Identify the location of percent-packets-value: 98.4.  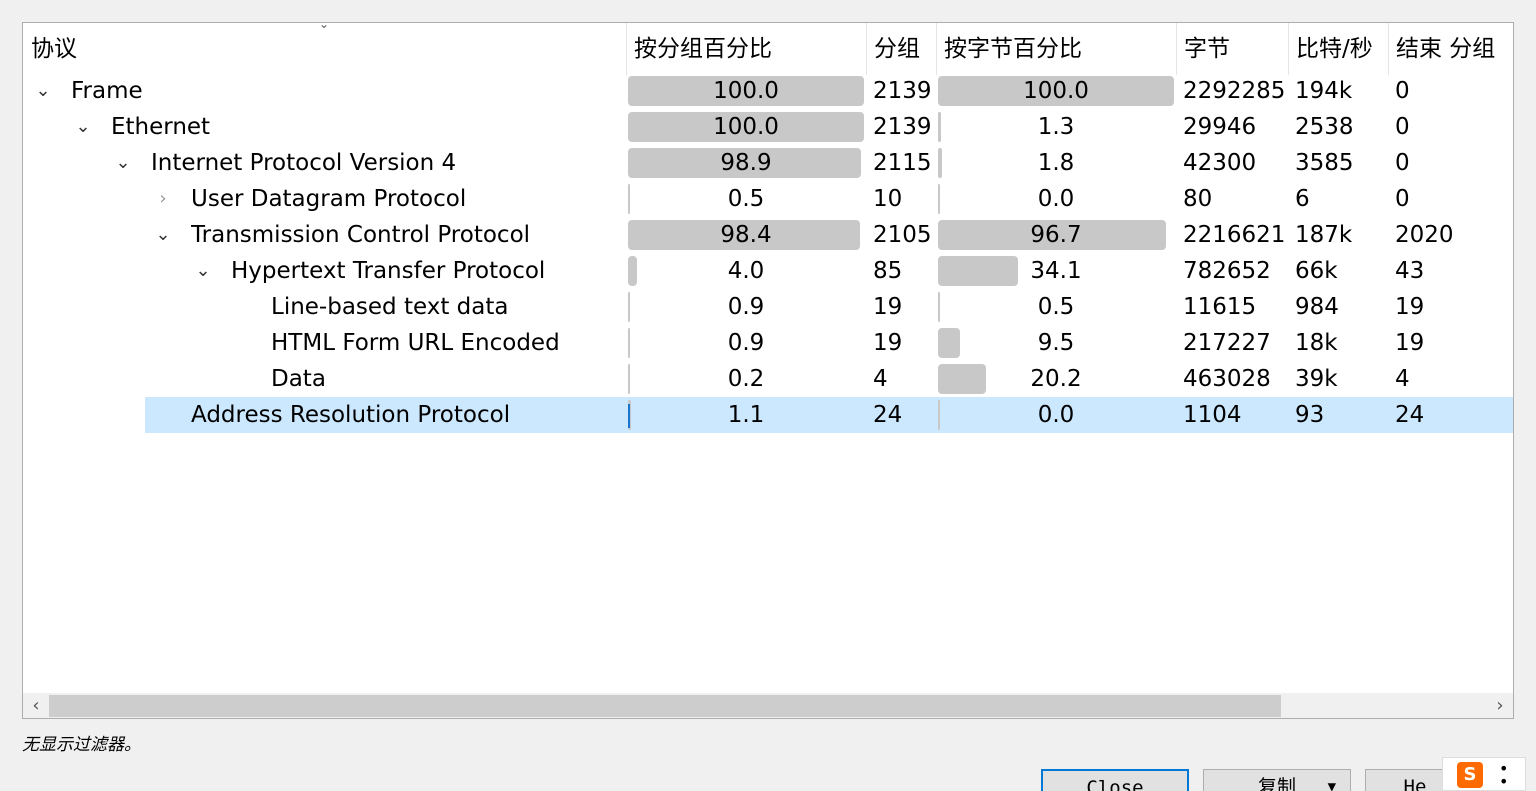
(746, 235).